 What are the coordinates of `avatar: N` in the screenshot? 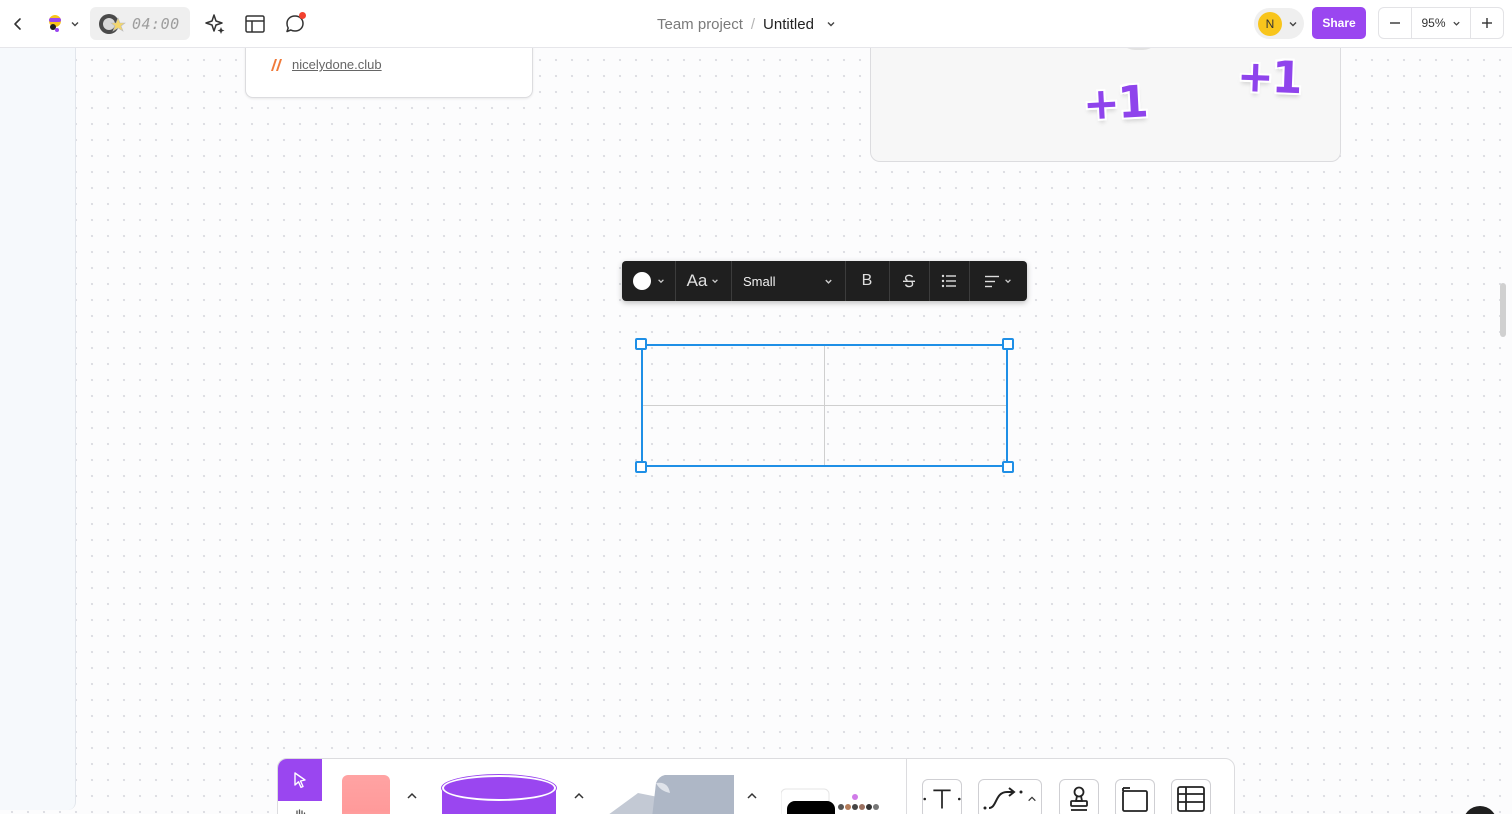 It's located at (1270, 23).